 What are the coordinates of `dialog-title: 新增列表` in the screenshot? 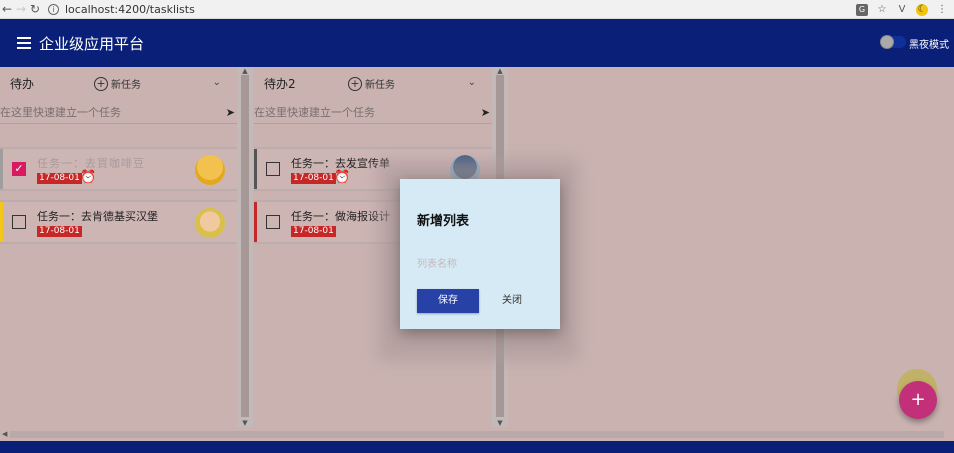 It's located at (443, 221).